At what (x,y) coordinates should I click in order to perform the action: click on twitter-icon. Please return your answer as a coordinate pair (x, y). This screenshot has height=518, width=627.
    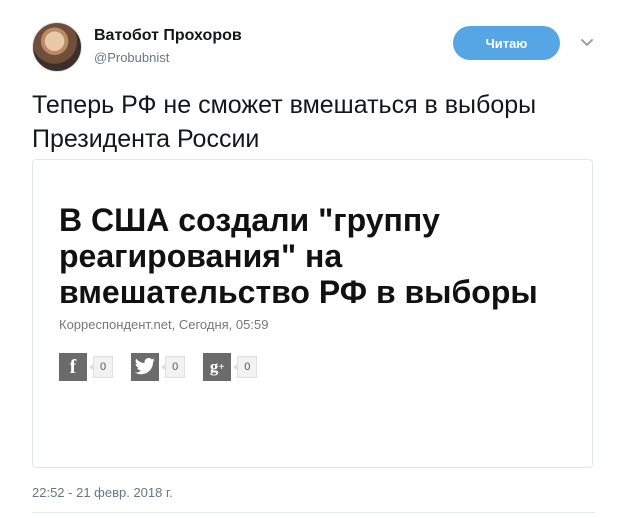
    Looking at the image, I should click on (145, 367).